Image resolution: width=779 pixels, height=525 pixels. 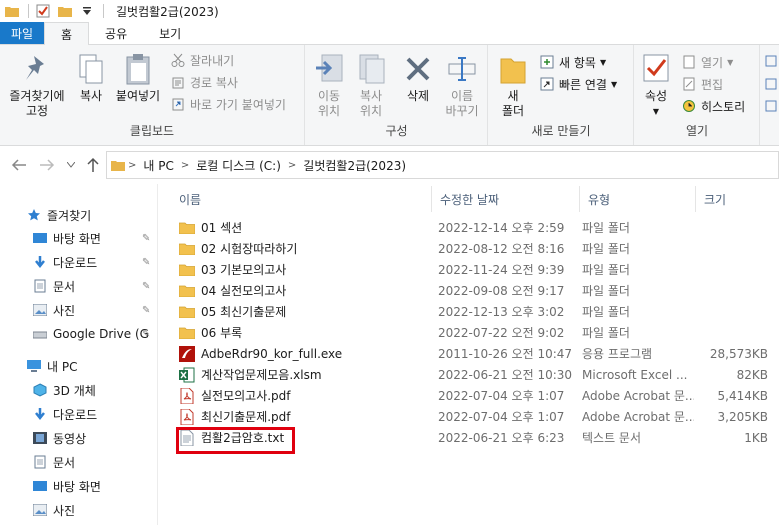 I want to click on paste-shortcut-button: 바로 가기 붙여넣기, so click(x=228, y=104).